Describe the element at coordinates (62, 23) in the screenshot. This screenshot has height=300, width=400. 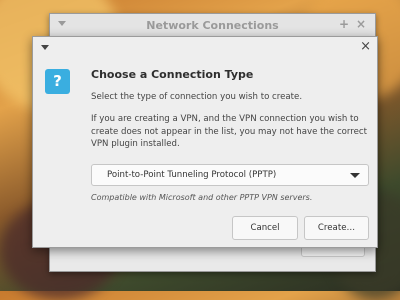
I see `window-menu-icon` at that location.